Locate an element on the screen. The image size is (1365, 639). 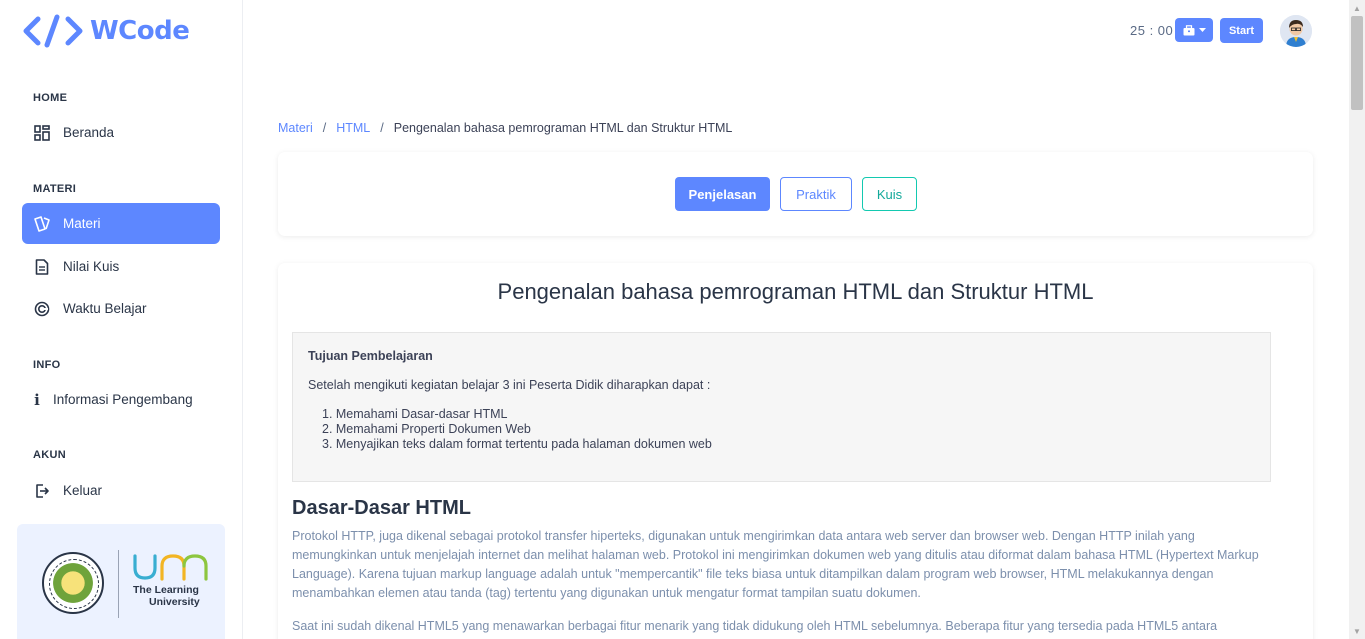
sidebar-item-waktu-belajar: Waktu Belajar is located at coordinates (121, 308).